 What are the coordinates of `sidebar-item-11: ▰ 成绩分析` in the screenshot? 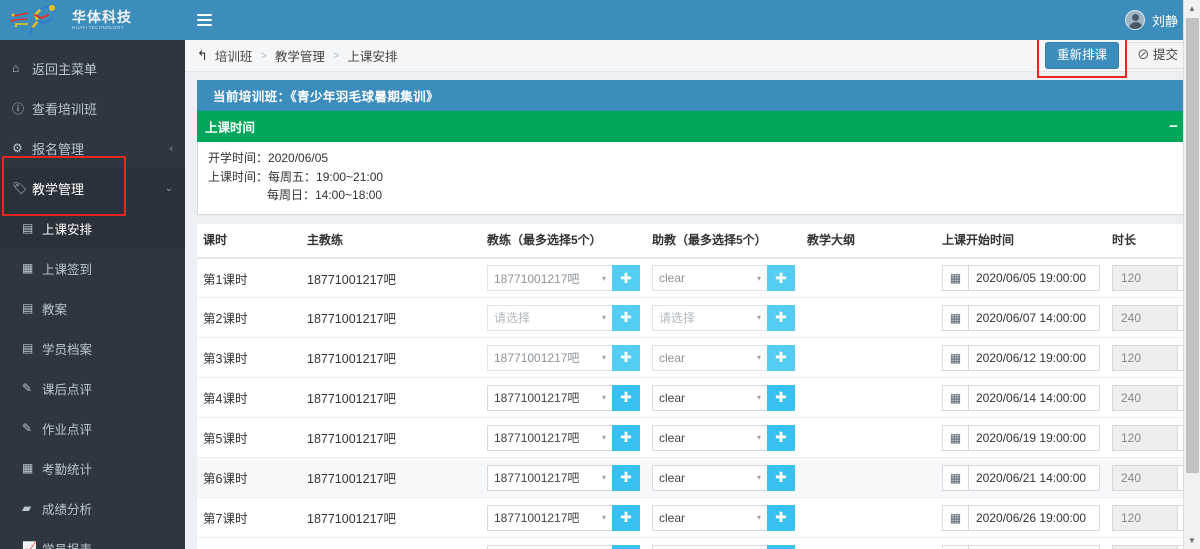 It's located at (92, 508).